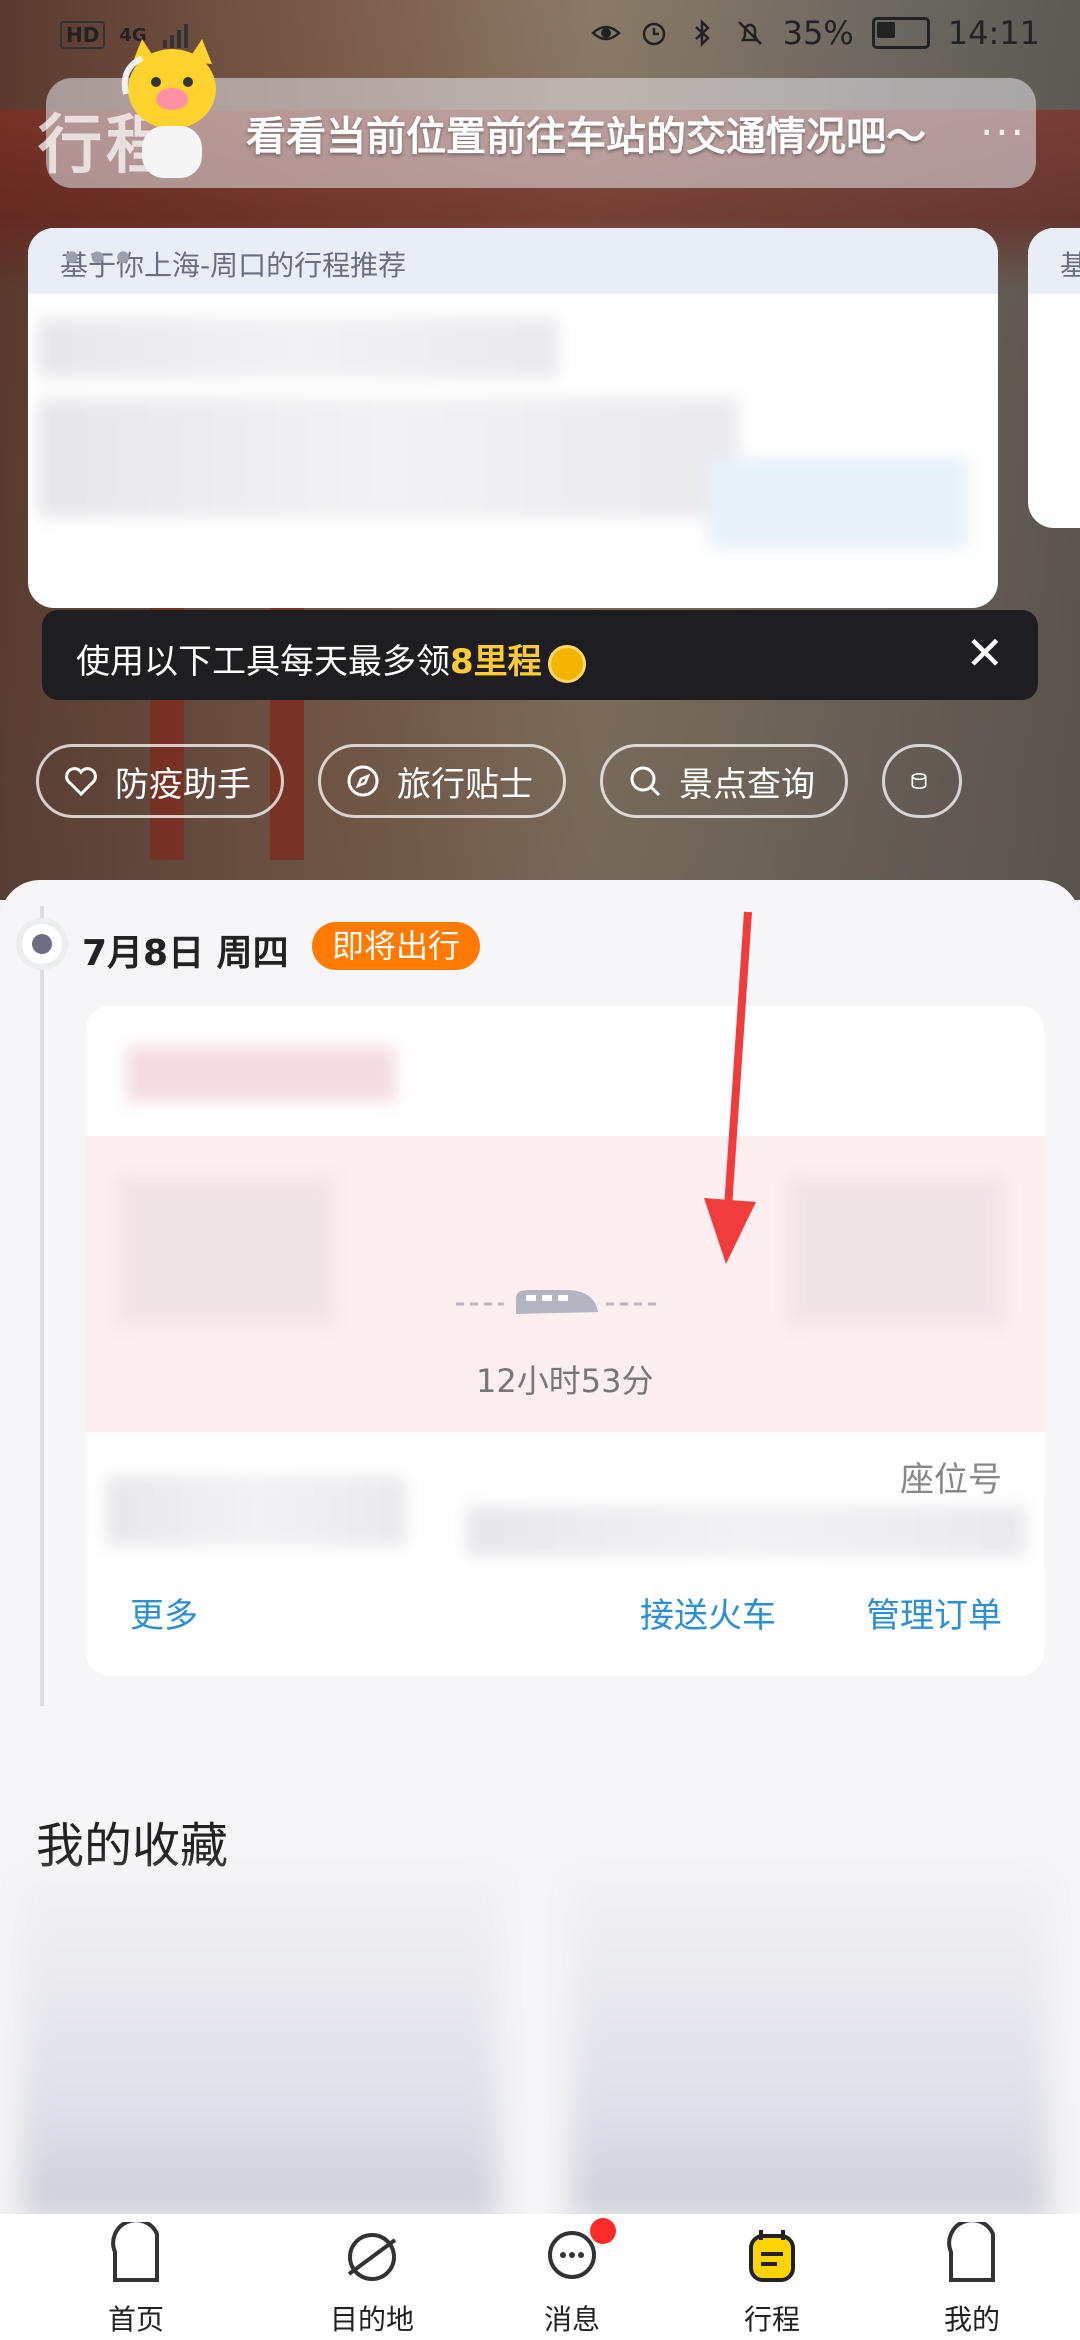 The width and height of the screenshot is (1080, 2340). I want to click on tip-highlight: 8里程, so click(496, 662).